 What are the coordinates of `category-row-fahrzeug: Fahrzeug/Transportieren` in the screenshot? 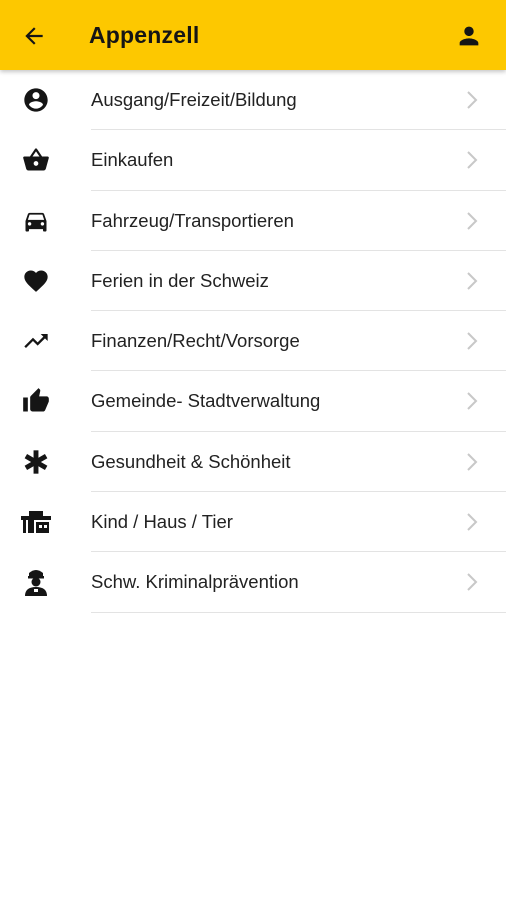 It's located at (253, 221).